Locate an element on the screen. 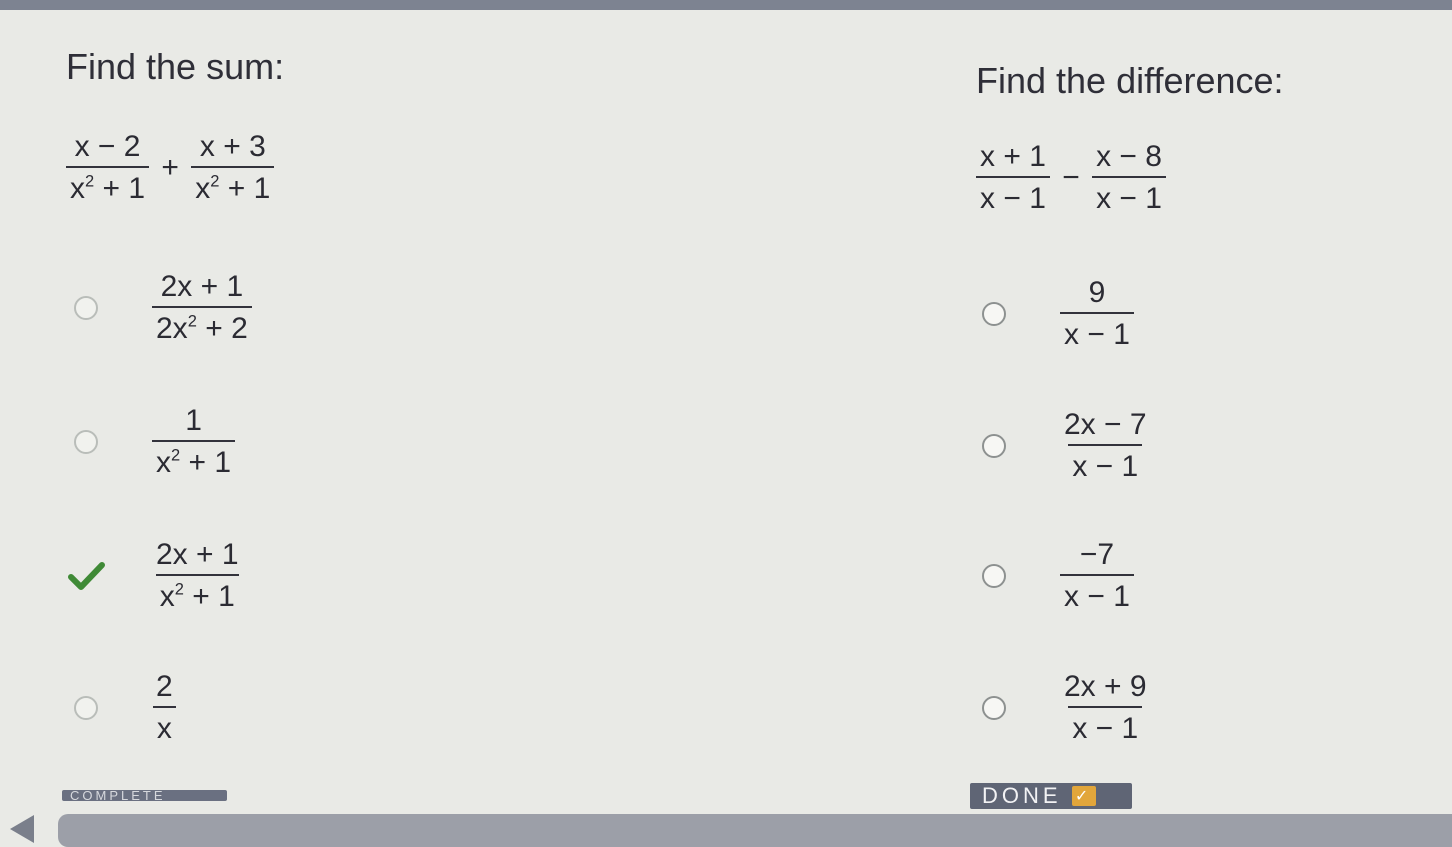 Image resolution: width=1452 pixels, height=847 pixels. option-fraction: 2x − 7 x − 1 is located at coordinates (1105, 445).